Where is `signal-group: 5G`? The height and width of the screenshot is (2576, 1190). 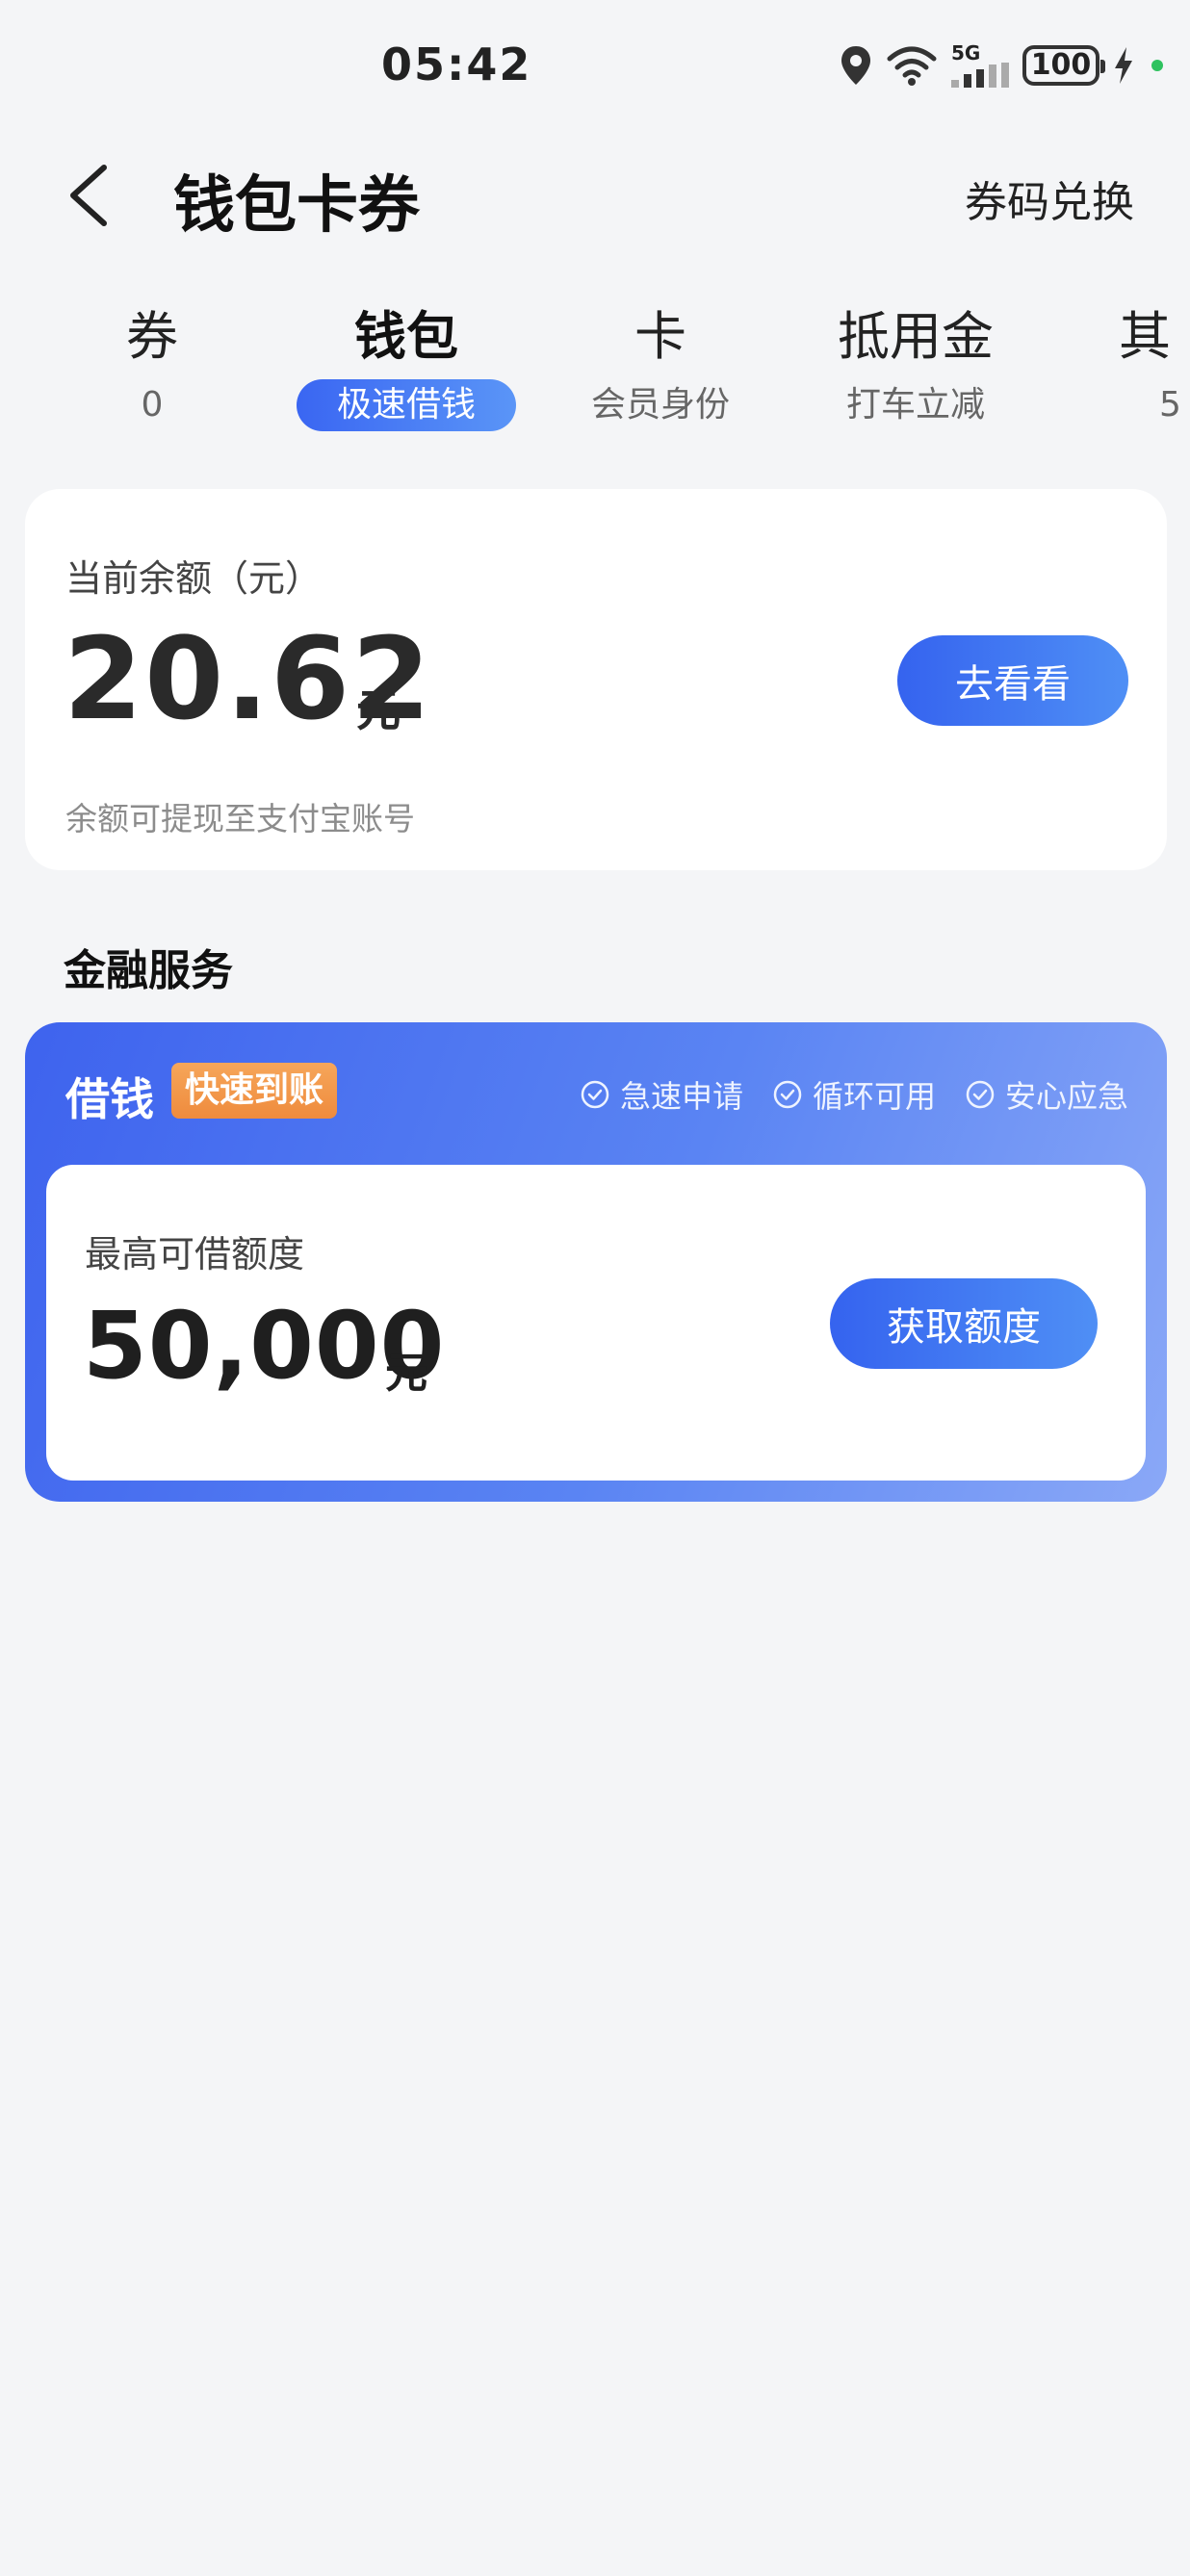
signal-group: 5G is located at coordinates (980, 65).